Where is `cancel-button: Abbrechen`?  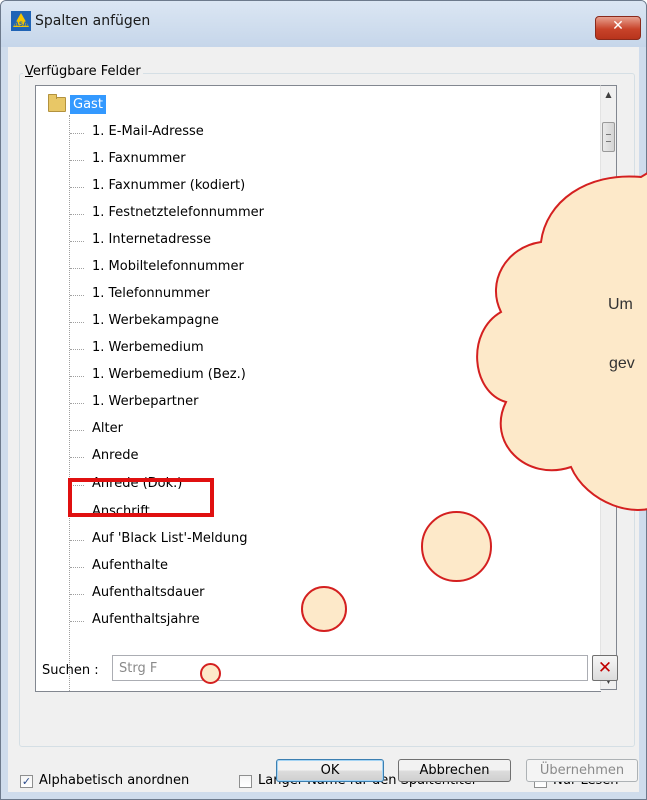
cancel-button: Abbrechen is located at coordinates (454, 770).